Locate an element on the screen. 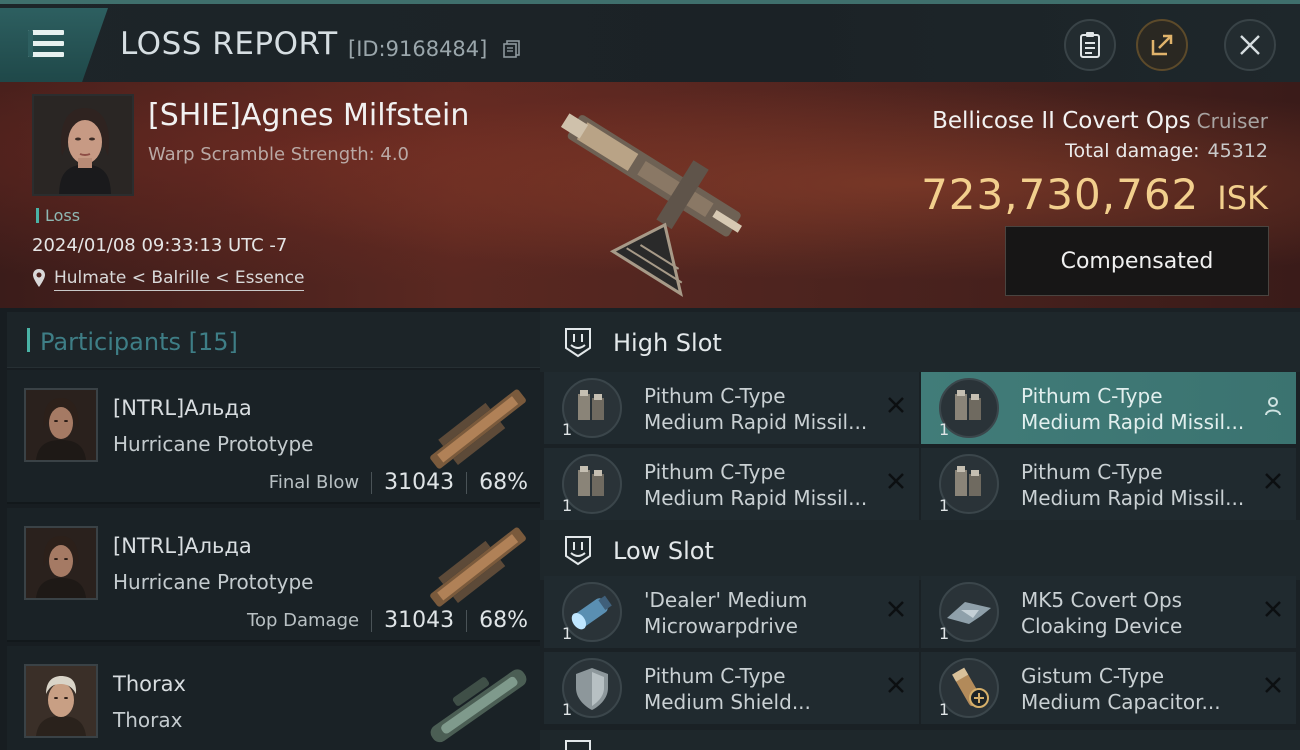 Image resolution: width=1300 pixels, height=750 pixels. module-name-line2: Microwarpdrive is located at coordinates (721, 626).